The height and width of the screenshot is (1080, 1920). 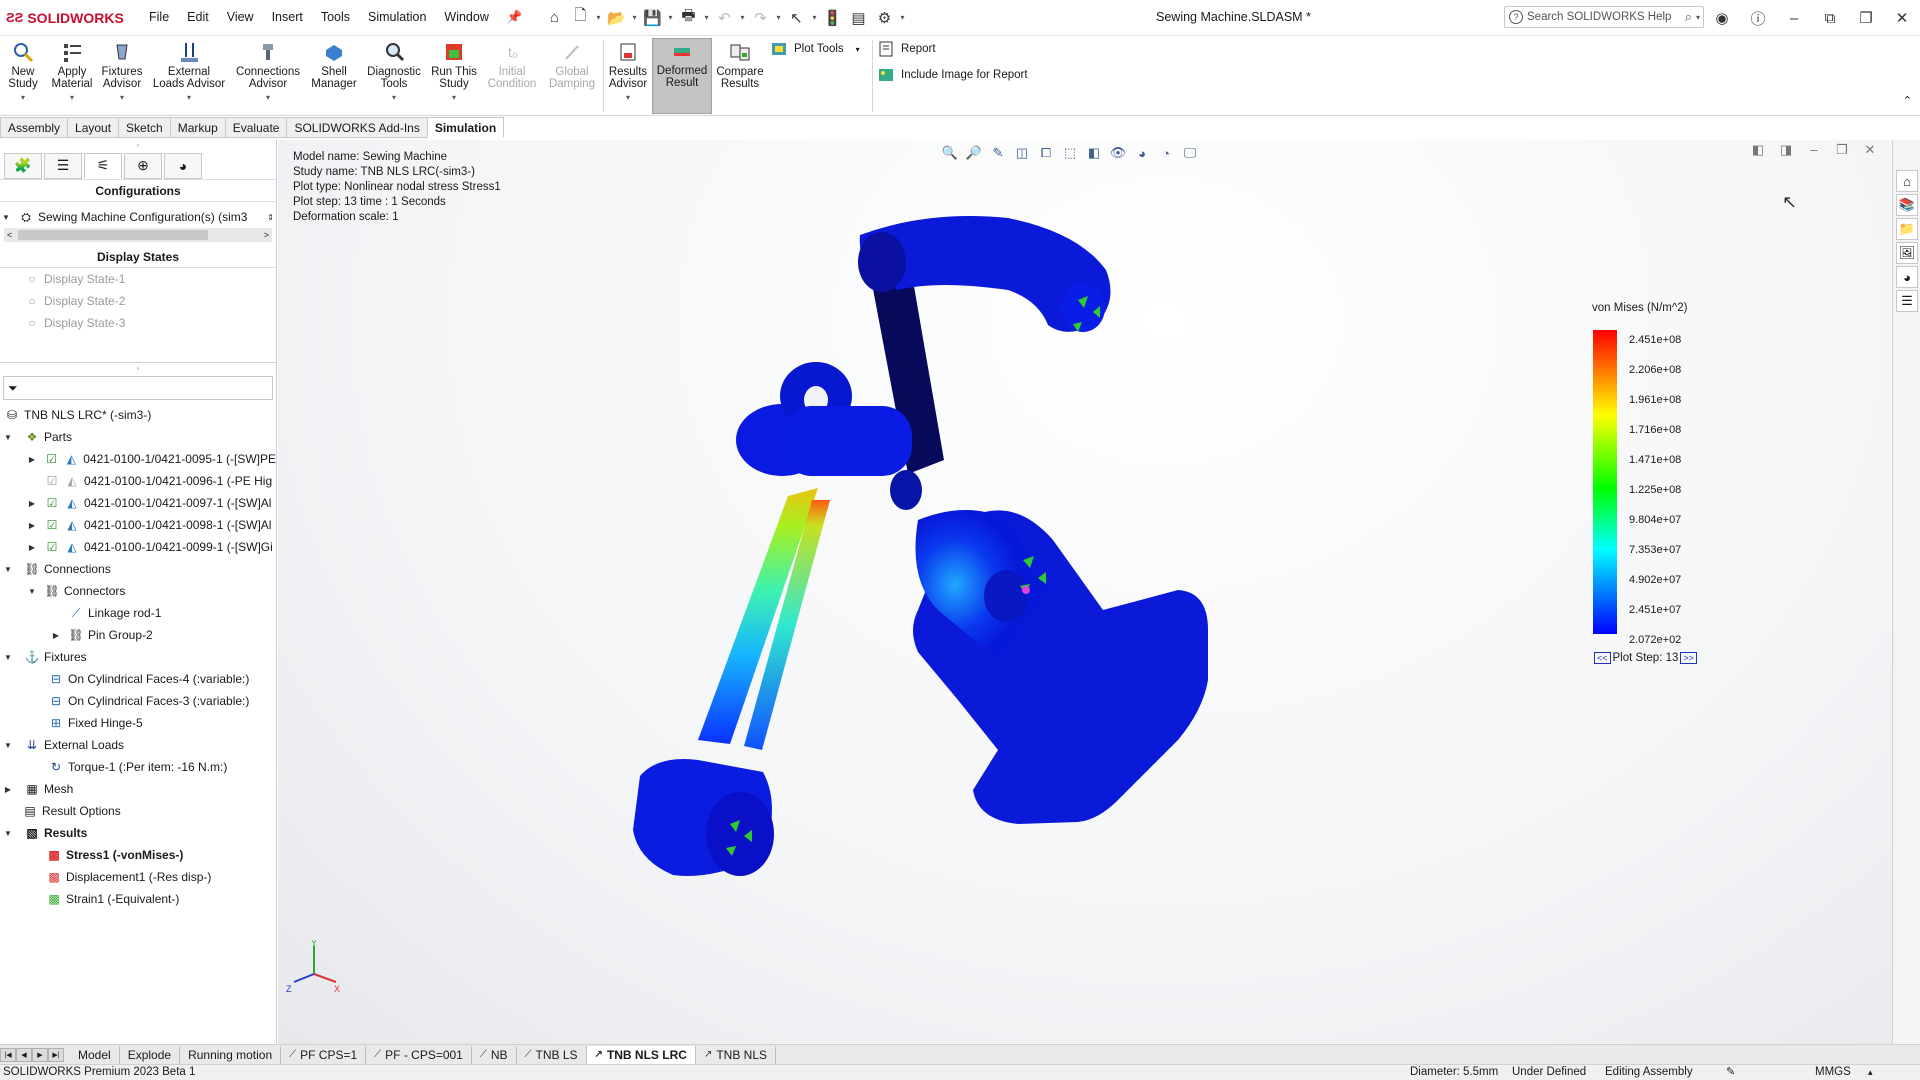 I want to click on display-manager-tab-icon: ◕, so click(x=183, y=165).